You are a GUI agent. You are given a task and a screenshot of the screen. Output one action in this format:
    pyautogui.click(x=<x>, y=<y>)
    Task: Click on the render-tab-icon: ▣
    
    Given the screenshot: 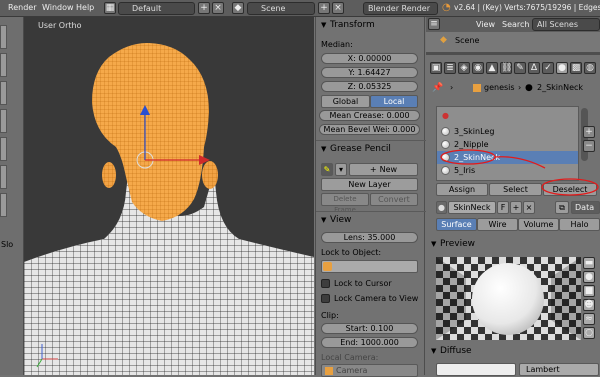 What is the action you would take?
    pyautogui.click(x=436, y=68)
    